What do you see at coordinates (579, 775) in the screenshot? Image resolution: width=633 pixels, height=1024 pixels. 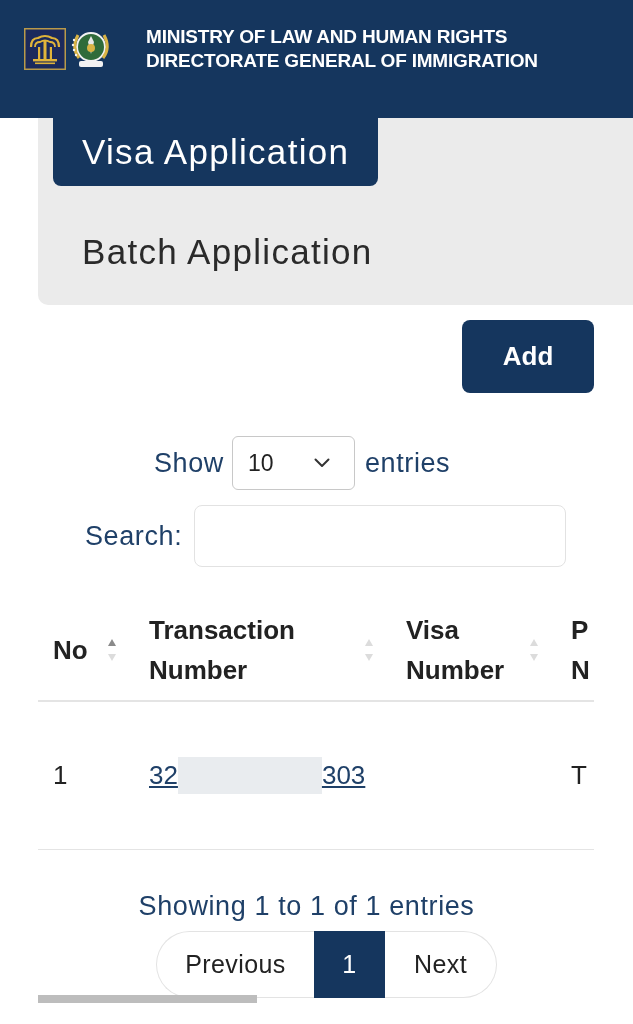 I see `table-cell: T` at bounding box center [579, 775].